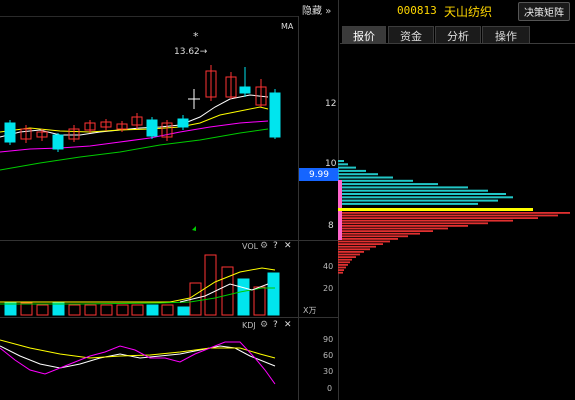  I want to click on top-header-right: 000813 天山纺织 决策矩阵, so click(457, 11).